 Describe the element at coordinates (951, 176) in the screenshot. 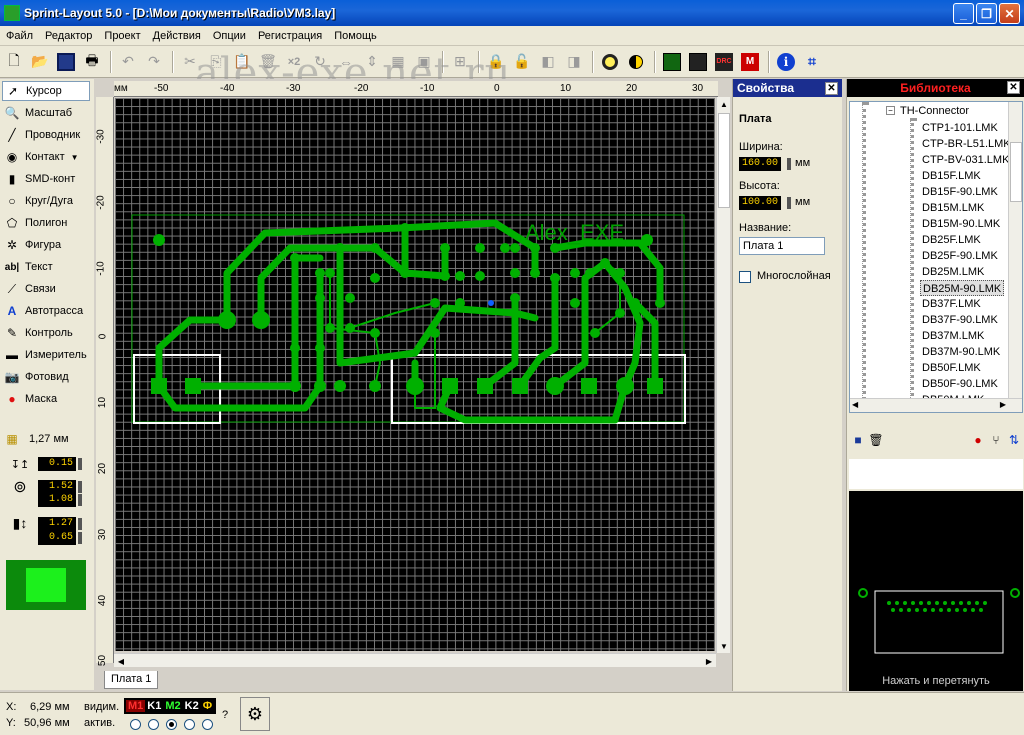

I see `list-item: DB15F.LMK` at that location.